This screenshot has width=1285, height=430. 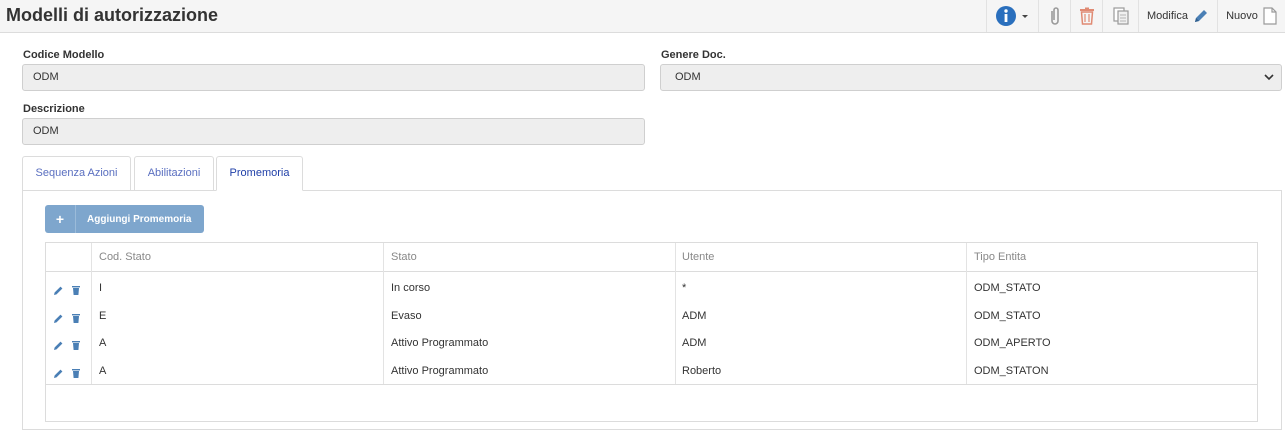 I want to click on header-stato: Stato, so click(x=404, y=257).